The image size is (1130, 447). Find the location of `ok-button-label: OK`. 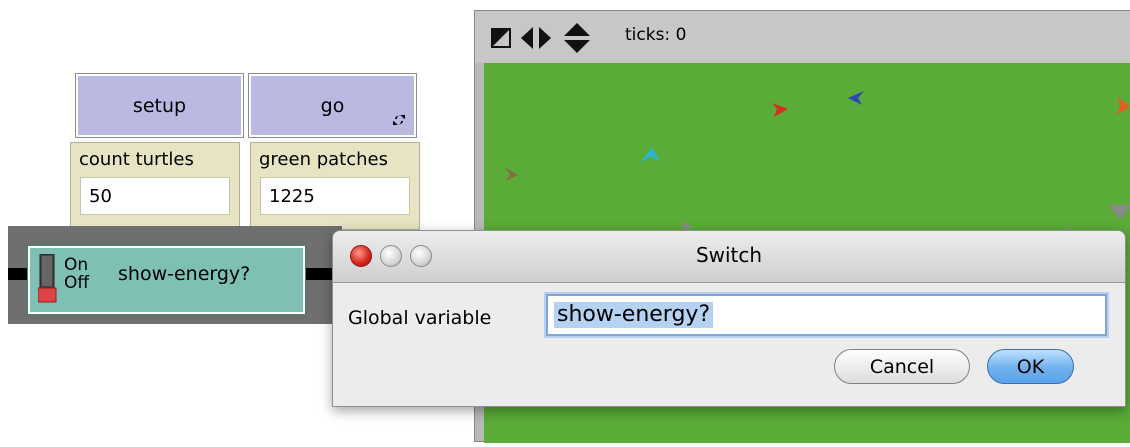

ok-button-label: OK is located at coordinates (1030, 366).